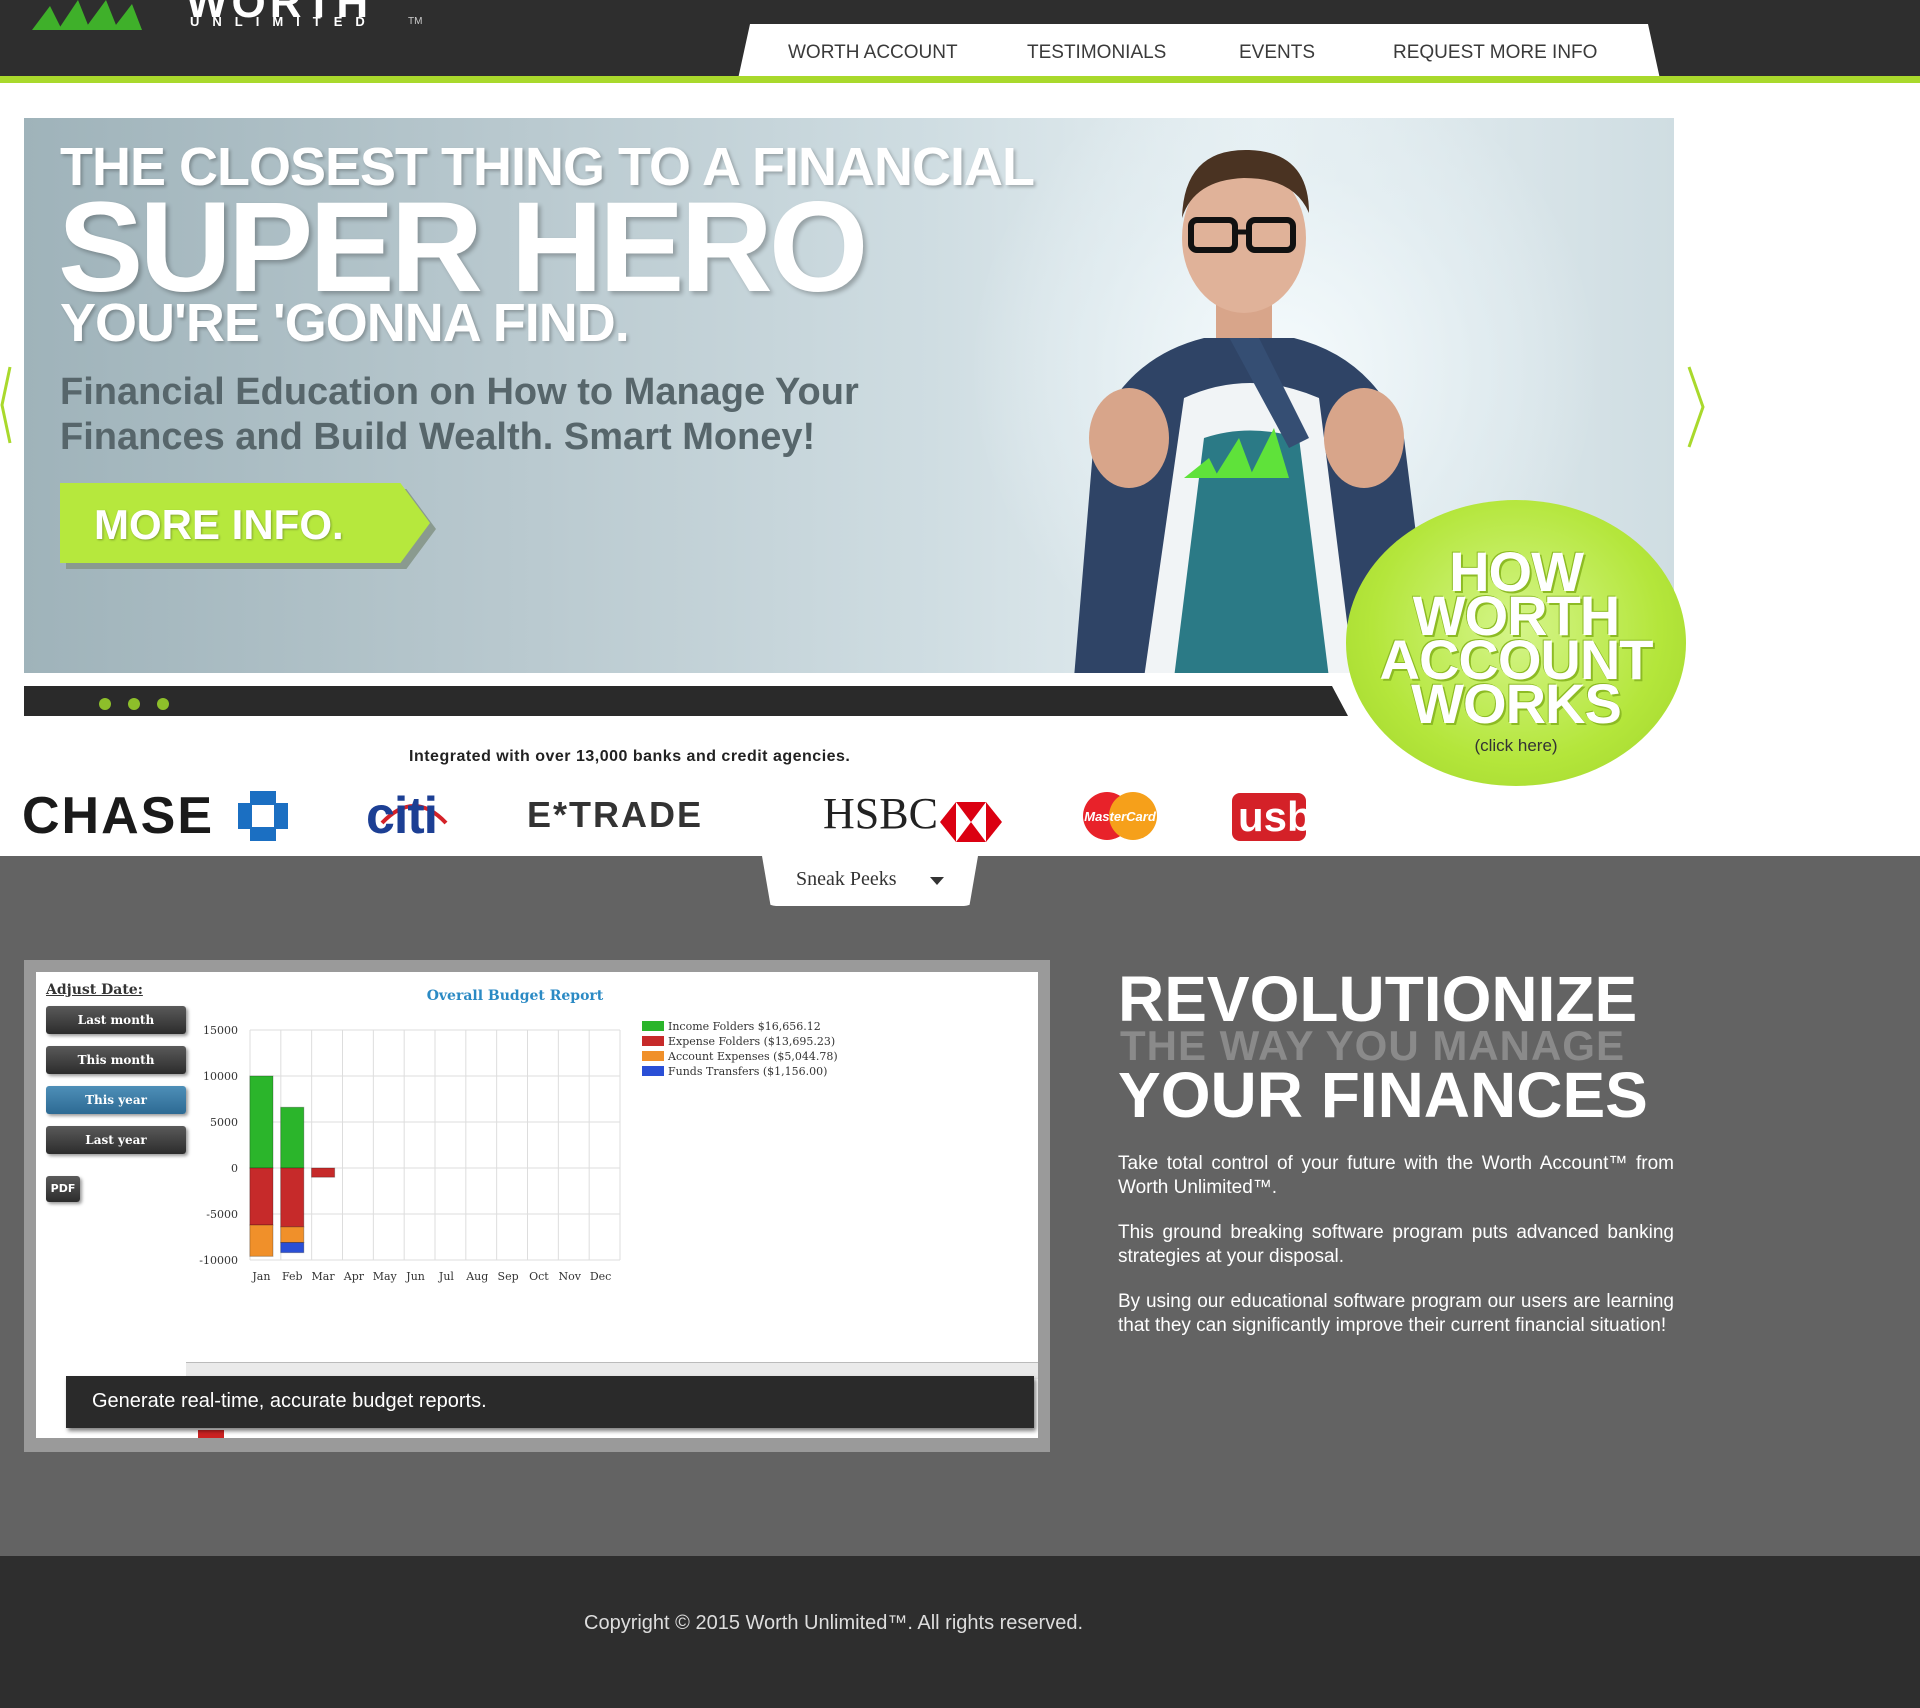 The image size is (1920, 1708). What do you see at coordinates (415, 1276) in the screenshot?
I see `chart-x-tick-label: Jun` at bounding box center [415, 1276].